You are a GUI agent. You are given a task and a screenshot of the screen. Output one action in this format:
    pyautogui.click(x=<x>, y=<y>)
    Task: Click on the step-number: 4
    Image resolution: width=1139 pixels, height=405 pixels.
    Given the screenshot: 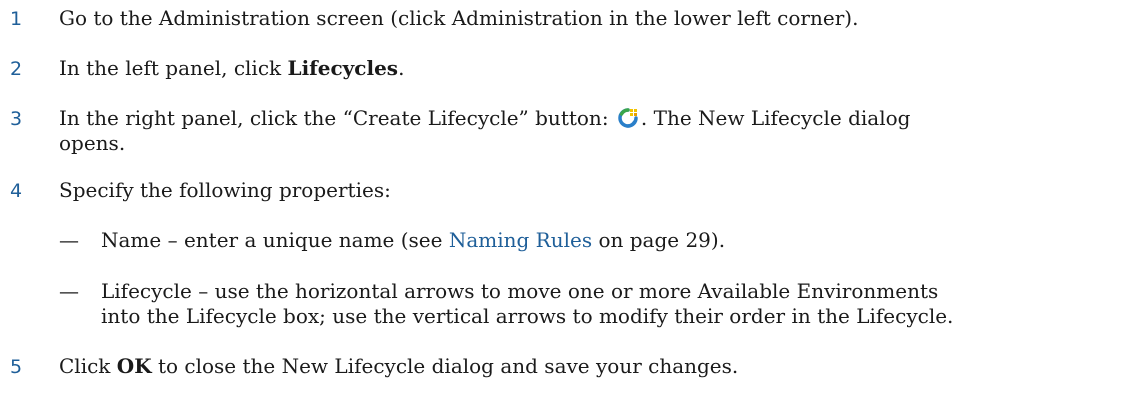 What is the action you would take?
    pyautogui.click(x=16, y=191)
    